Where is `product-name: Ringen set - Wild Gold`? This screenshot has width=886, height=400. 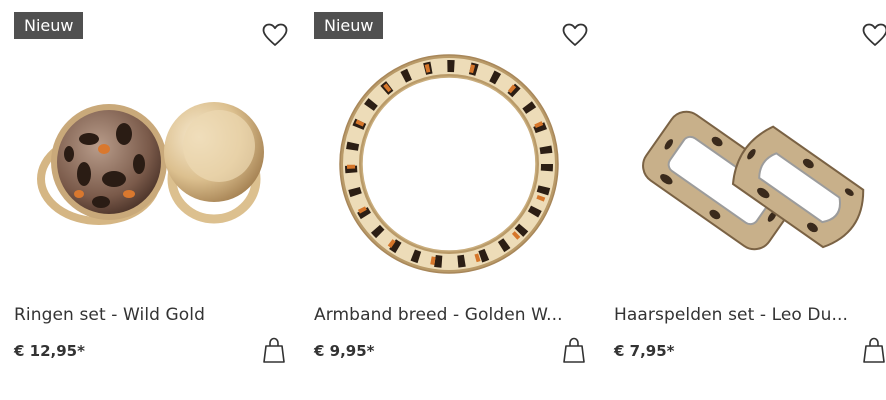
product-name: Ringen set - Wild Gold is located at coordinates (149, 315).